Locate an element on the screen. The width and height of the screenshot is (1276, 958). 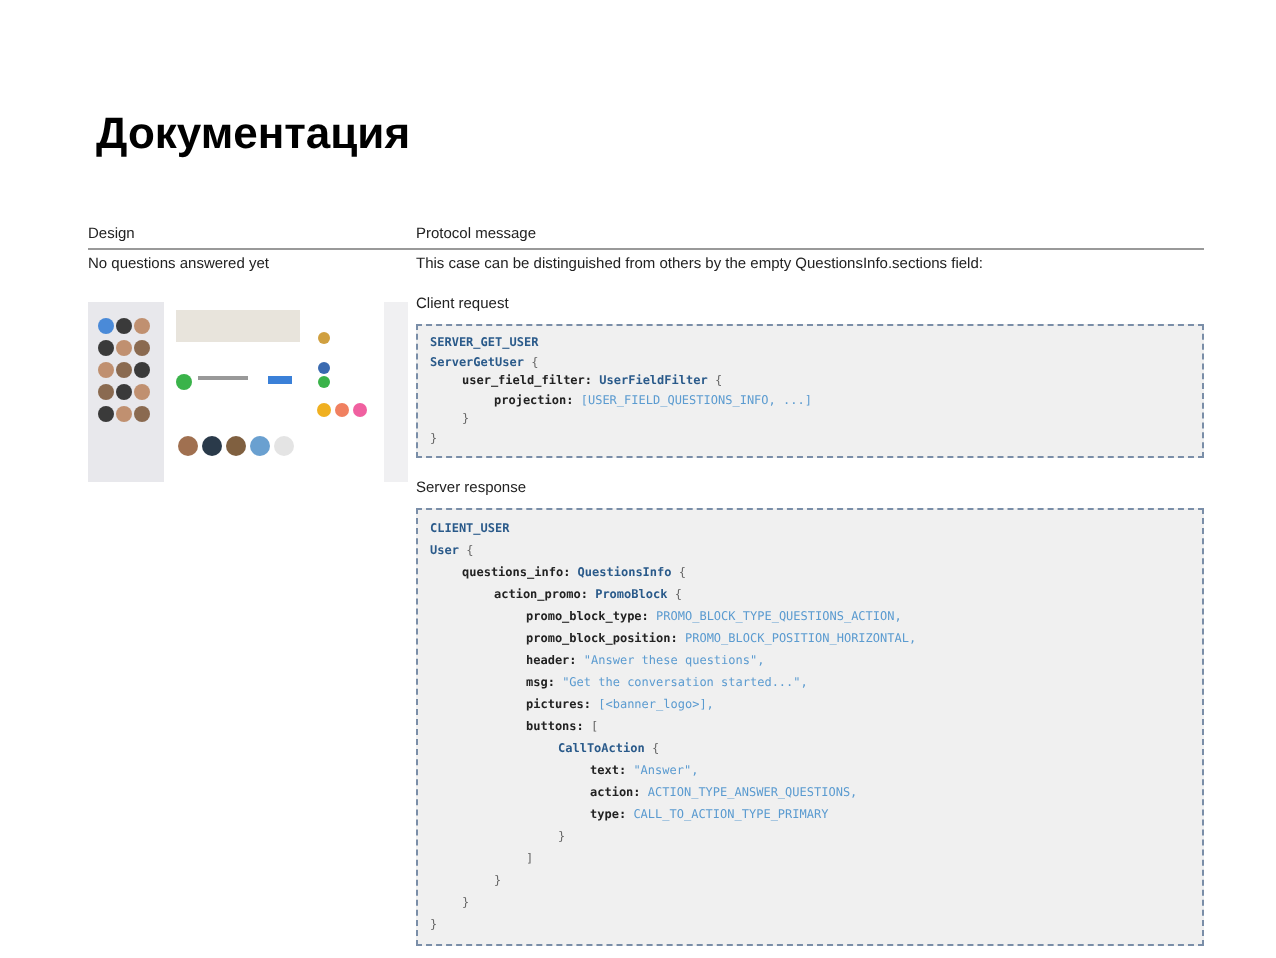
page-title: Документация is located at coordinates (254, 134).